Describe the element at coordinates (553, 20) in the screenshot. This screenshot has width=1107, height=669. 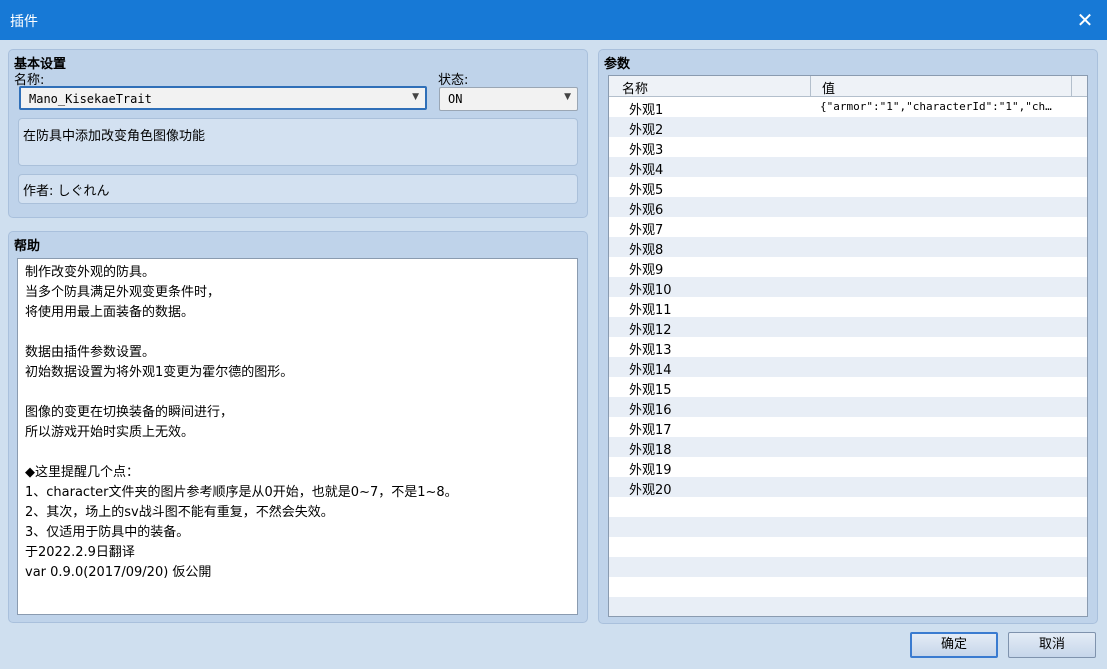
I see `title-bar: 插件 ✕` at that location.